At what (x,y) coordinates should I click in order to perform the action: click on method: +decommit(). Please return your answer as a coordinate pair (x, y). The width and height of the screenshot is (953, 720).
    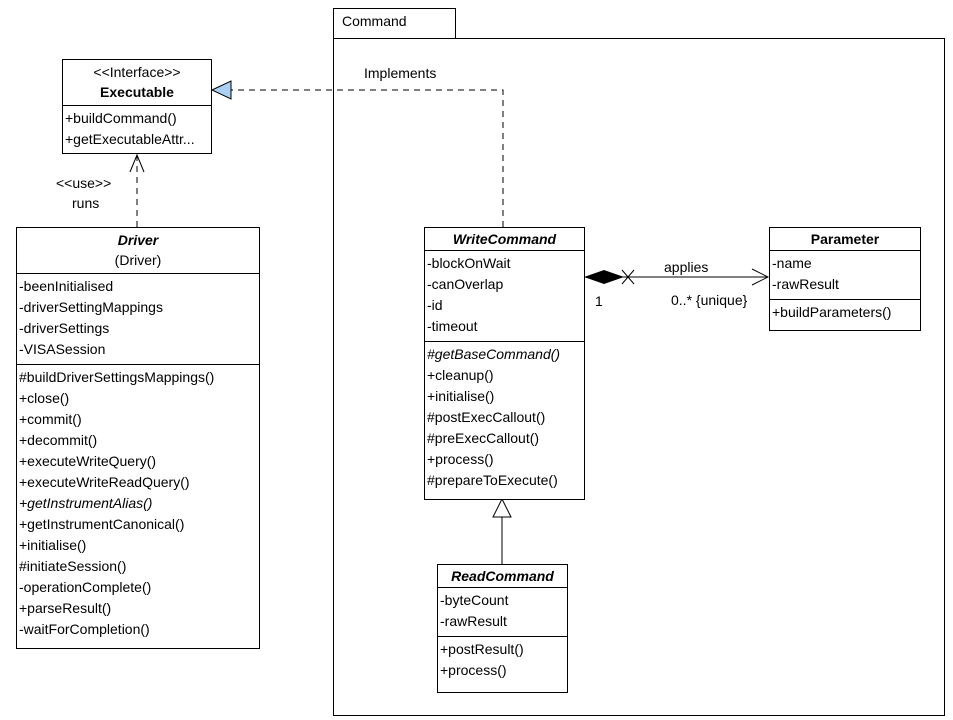
    Looking at the image, I should click on (58, 440).